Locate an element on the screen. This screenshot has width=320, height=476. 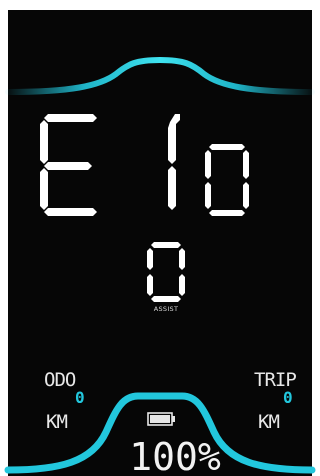
trip-unit: KM is located at coordinates (268, 422).